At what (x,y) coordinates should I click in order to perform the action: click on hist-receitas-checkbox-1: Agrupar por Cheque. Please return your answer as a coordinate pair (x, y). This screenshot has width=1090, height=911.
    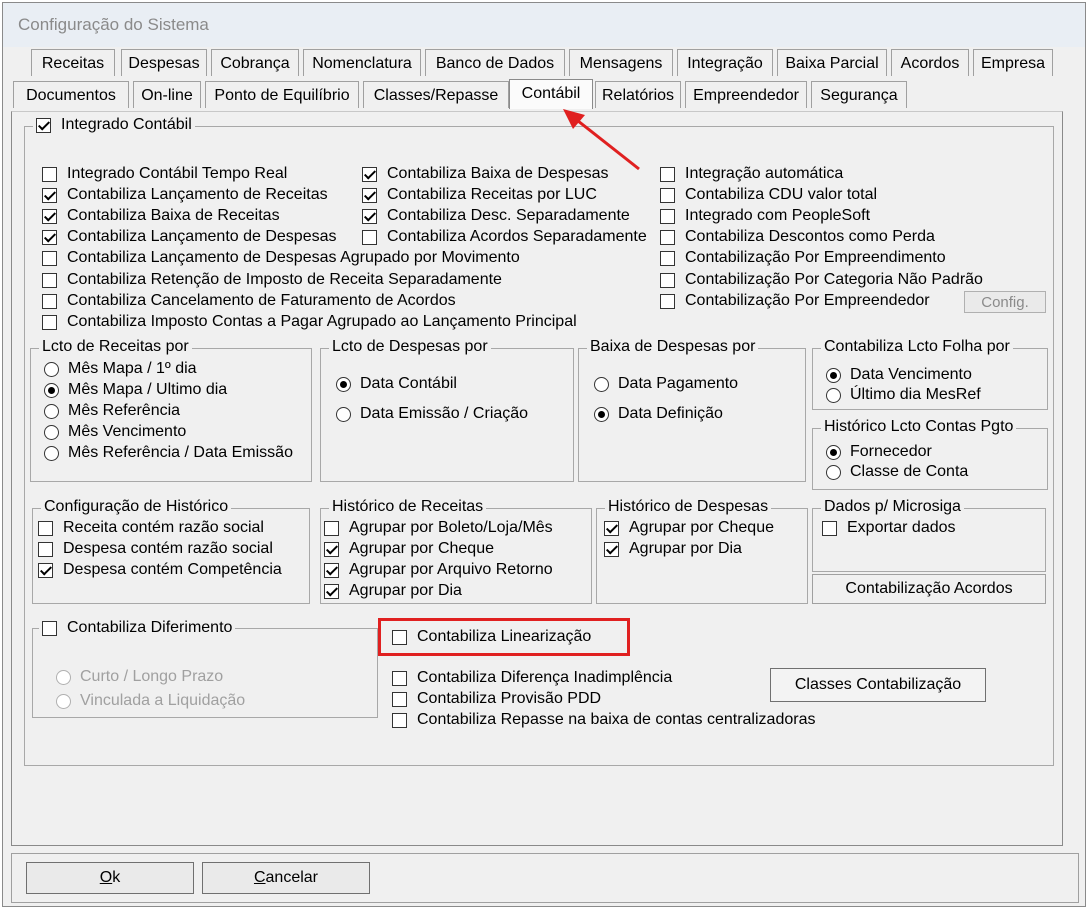
    Looking at the image, I should click on (409, 549).